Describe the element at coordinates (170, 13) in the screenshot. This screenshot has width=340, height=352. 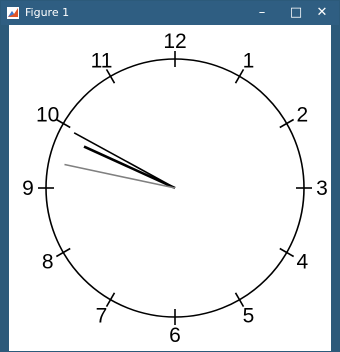
I see `title-bar: Figure 1 – □ ✕` at that location.